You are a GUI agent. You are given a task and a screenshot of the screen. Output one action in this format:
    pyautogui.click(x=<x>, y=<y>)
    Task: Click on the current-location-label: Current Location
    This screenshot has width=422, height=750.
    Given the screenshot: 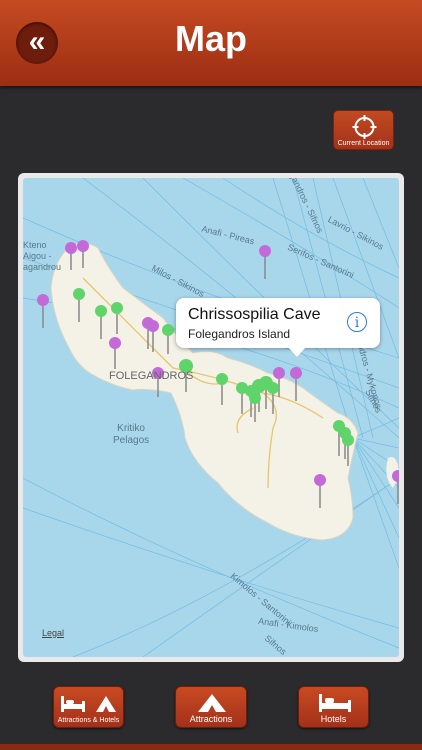 What is the action you would take?
    pyautogui.click(x=363, y=143)
    